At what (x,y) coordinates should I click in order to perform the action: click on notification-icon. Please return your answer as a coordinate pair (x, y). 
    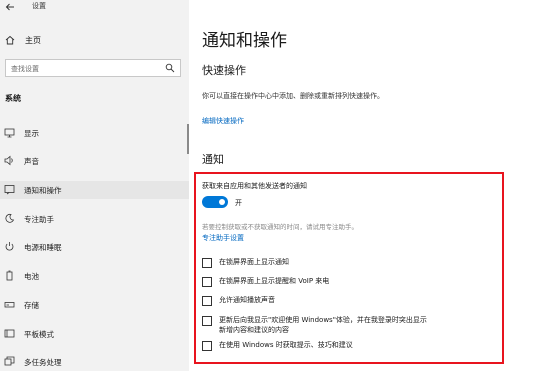
    Looking at the image, I should click on (9, 190).